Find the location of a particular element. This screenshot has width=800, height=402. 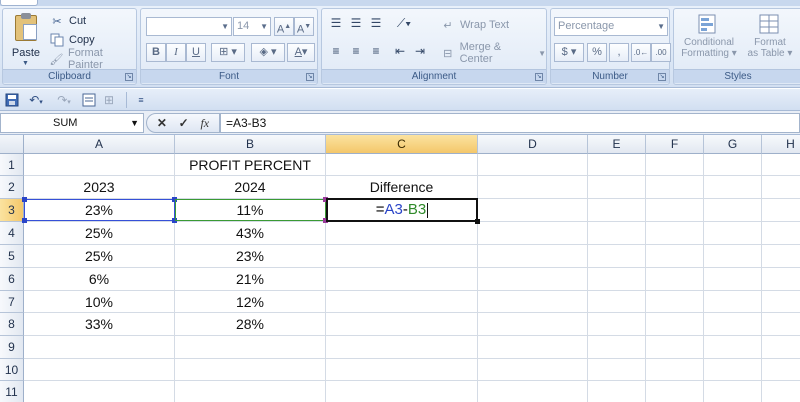

cell-g3 is located at coordinates (733, 210).